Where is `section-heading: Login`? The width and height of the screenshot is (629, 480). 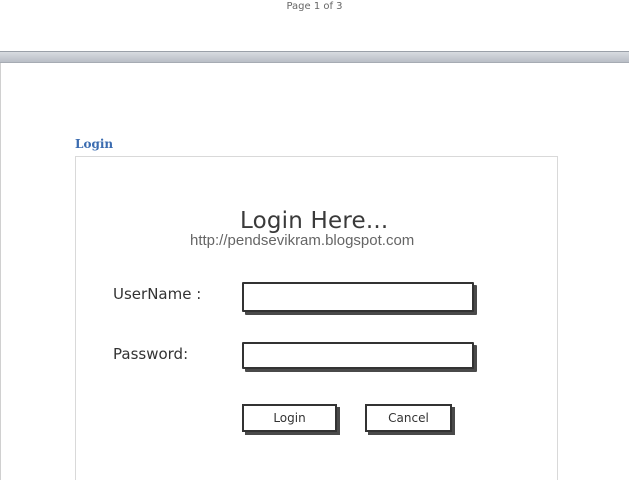
section-heading: Login is located at coordinates (94, 144).